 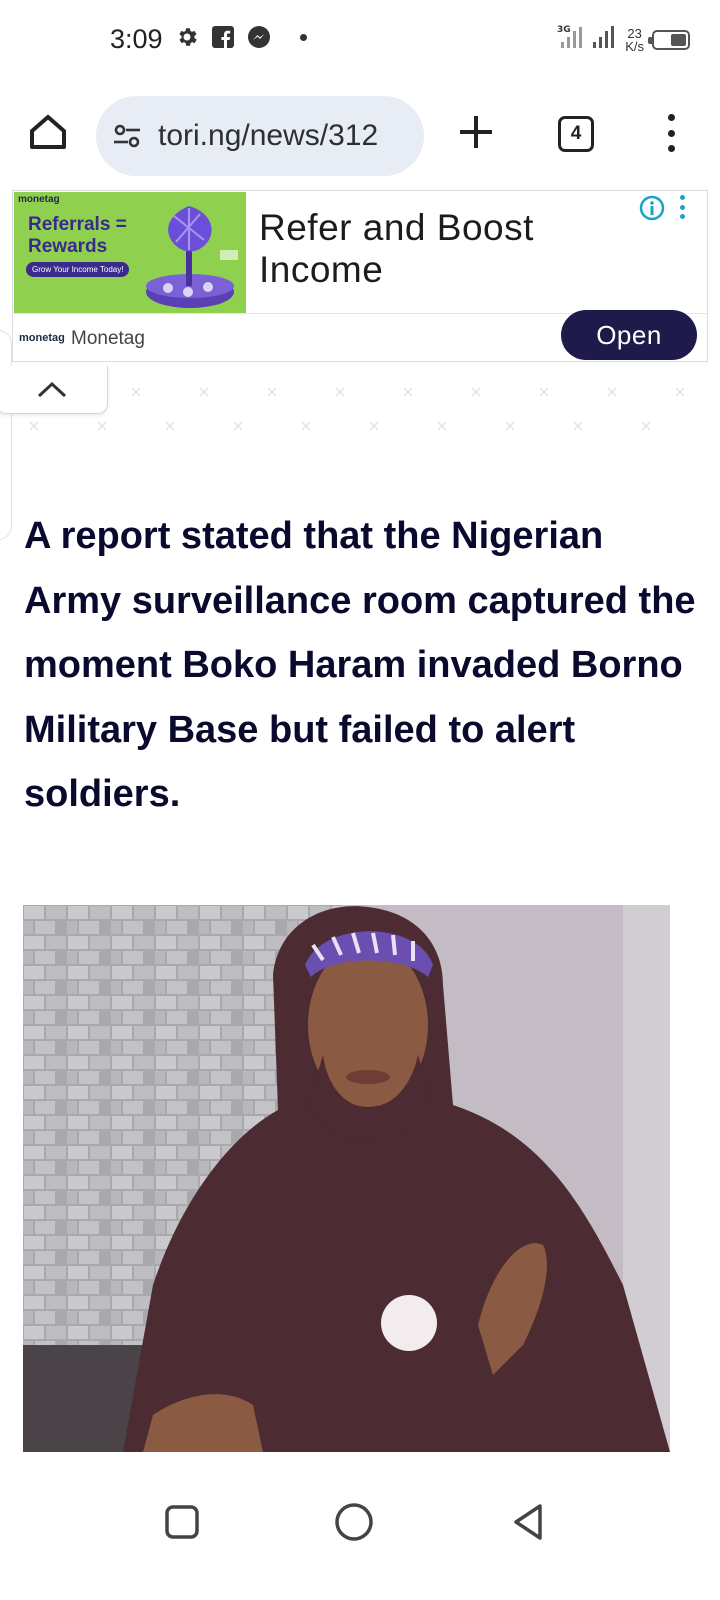 I want to click on ad-advertiser-name: Monetag, so click(x=108, y=338).